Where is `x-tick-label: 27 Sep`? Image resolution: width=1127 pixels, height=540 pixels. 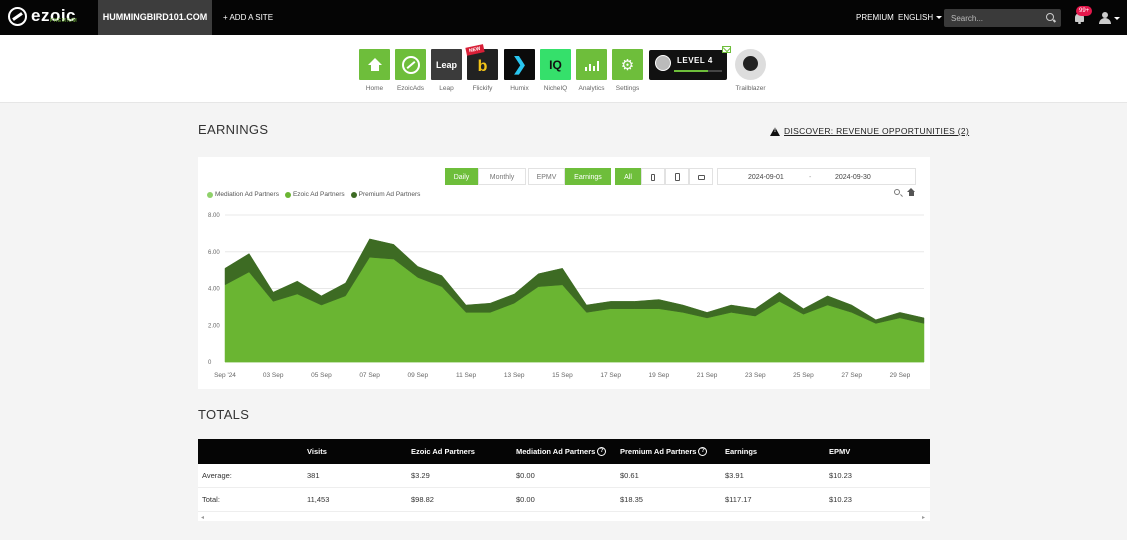
x-tick-label: 27 Sep is located at coordinates (851, 375).